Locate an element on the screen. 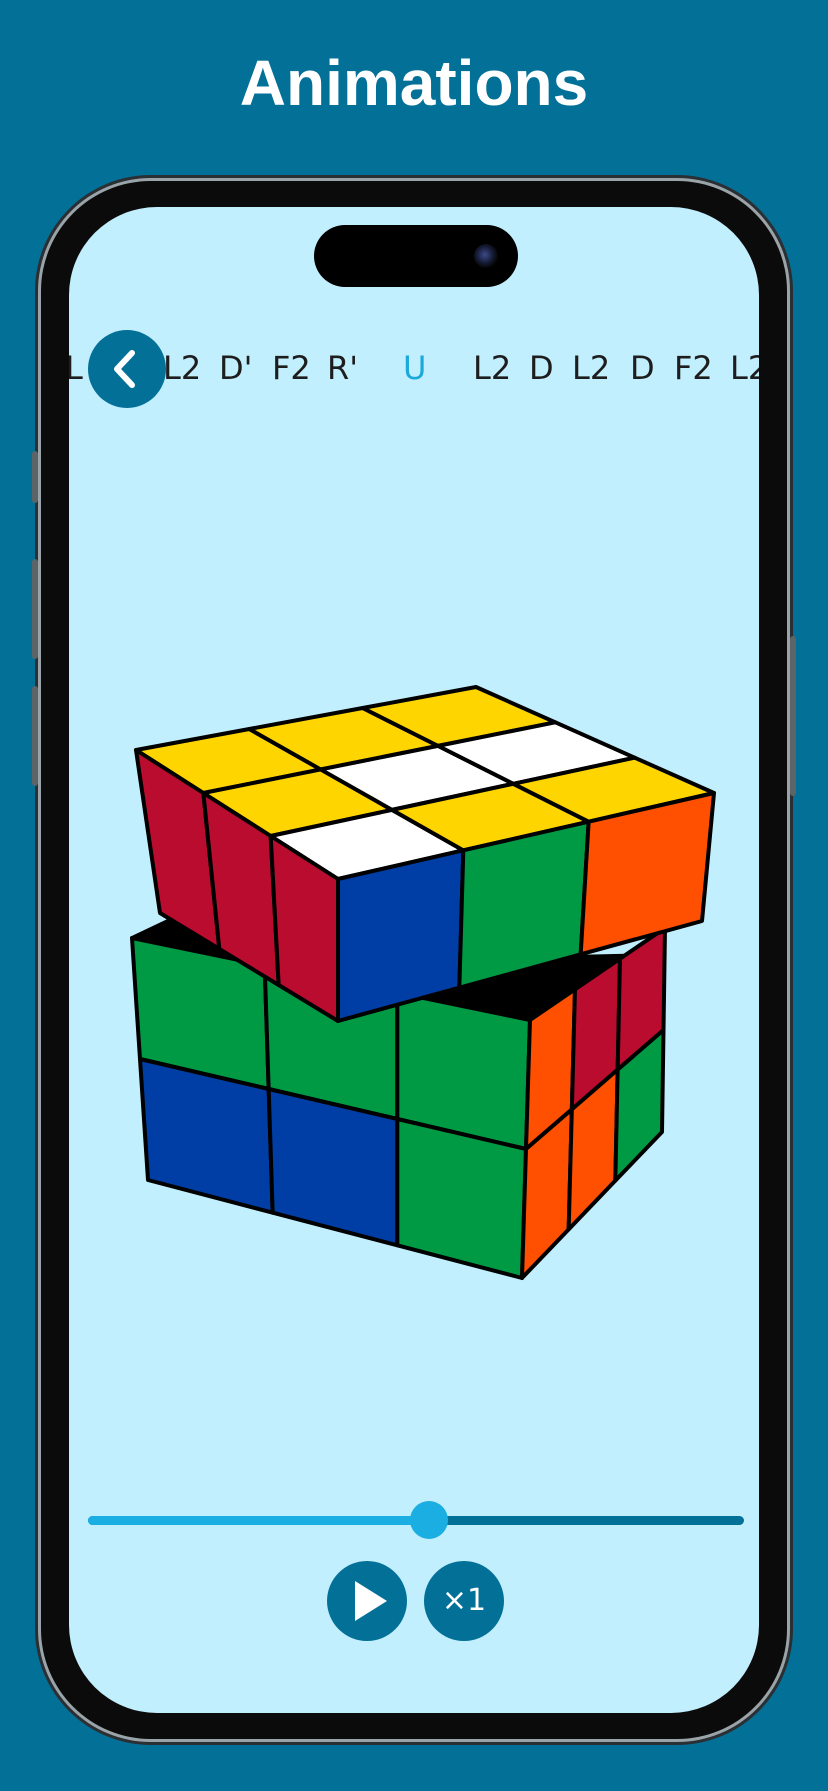 This screenshot has width=828, height=1791. speed-button: ×1 is located at coordinates (464, 1601).